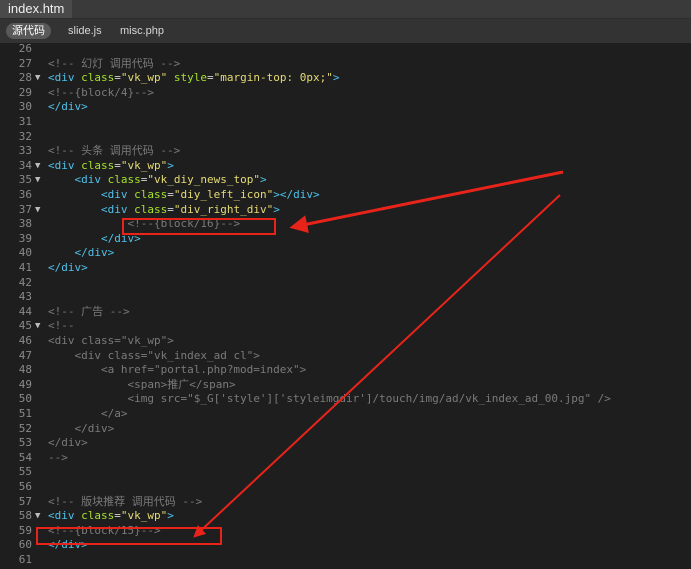 This screenshot has height=569, width=691. Describe the element at coordinates (345, 326) in the screenshot. I see `code-line: 45 ▼ <!--` at that location.